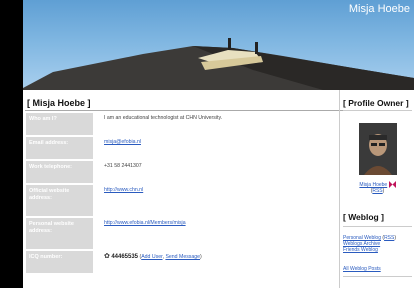 This screenshot has height=288, width=414. I want to click on row-label: Official website address:, so click(59, 200).